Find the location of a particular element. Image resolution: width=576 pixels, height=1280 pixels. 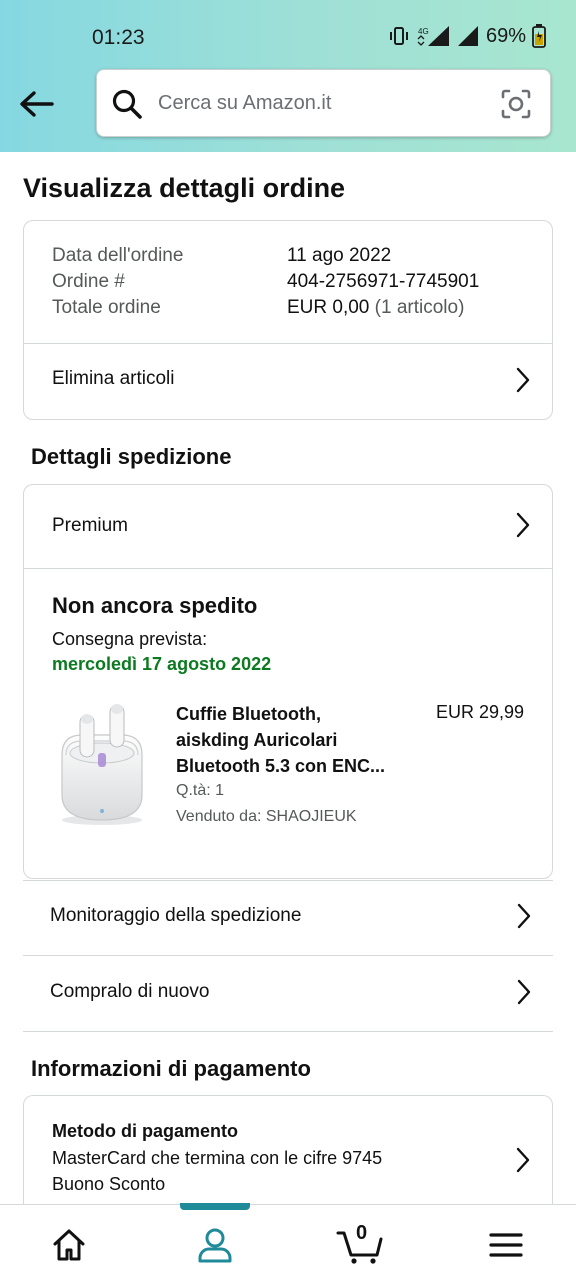

battery-icon is located at coordinates (539, 36).